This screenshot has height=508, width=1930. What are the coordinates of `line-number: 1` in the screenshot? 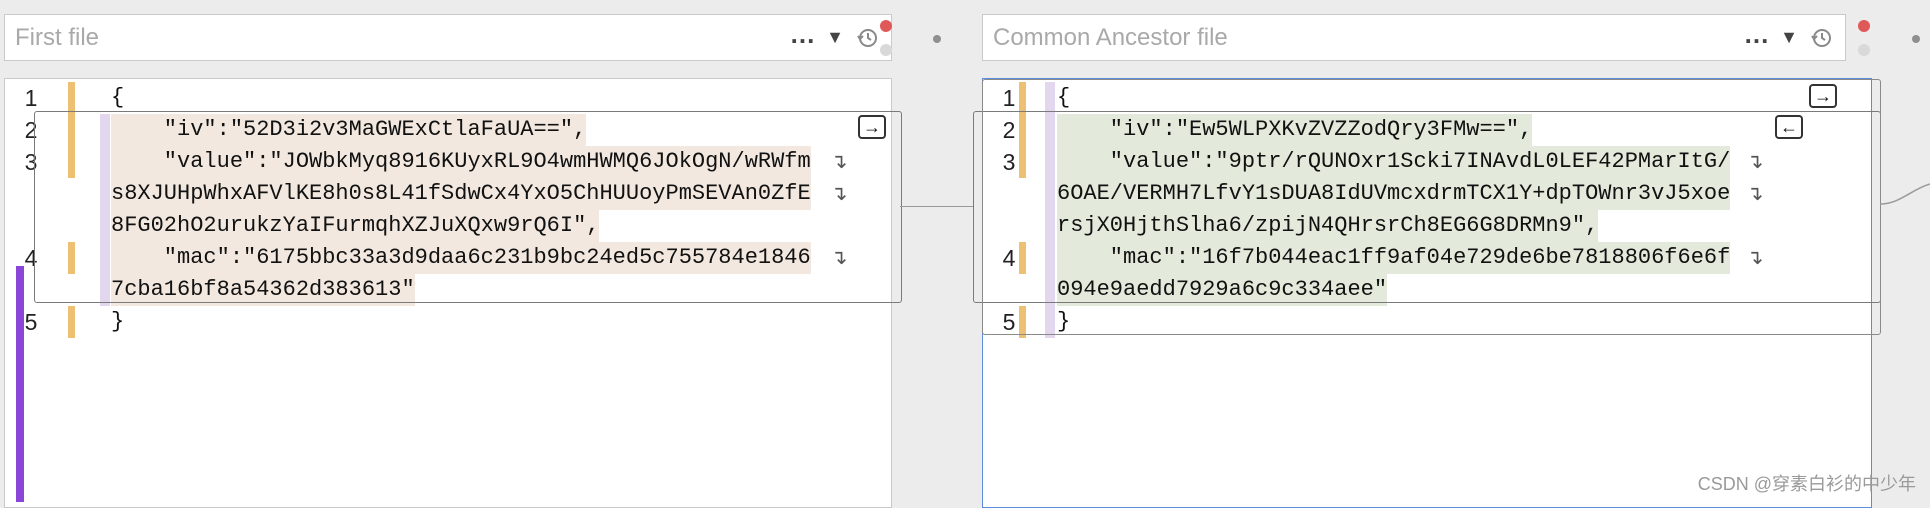 It's located at (31, 98).